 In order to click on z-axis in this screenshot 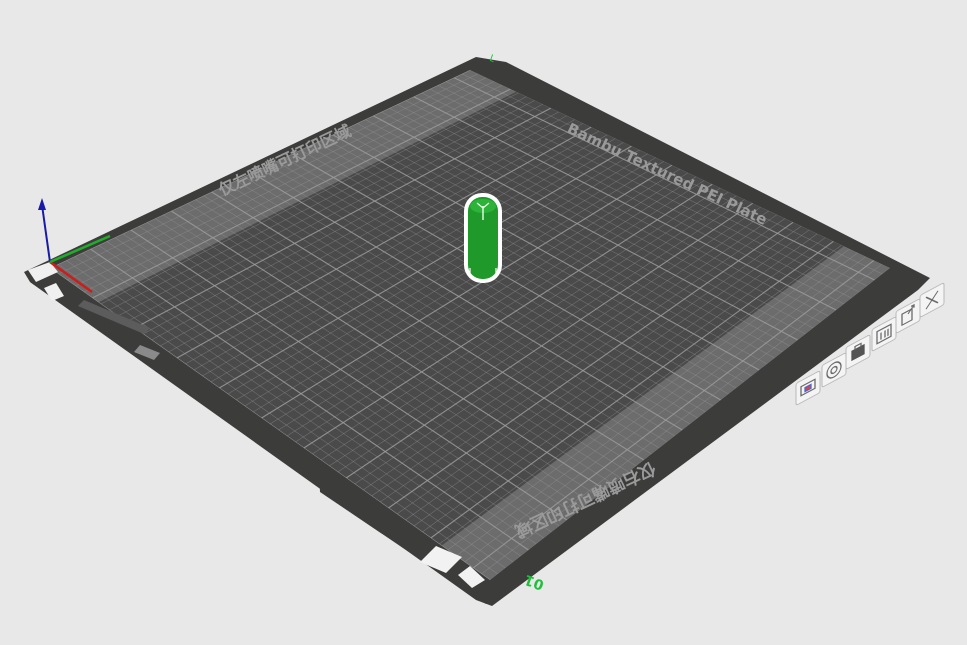, I will do `click(46, 233)`.